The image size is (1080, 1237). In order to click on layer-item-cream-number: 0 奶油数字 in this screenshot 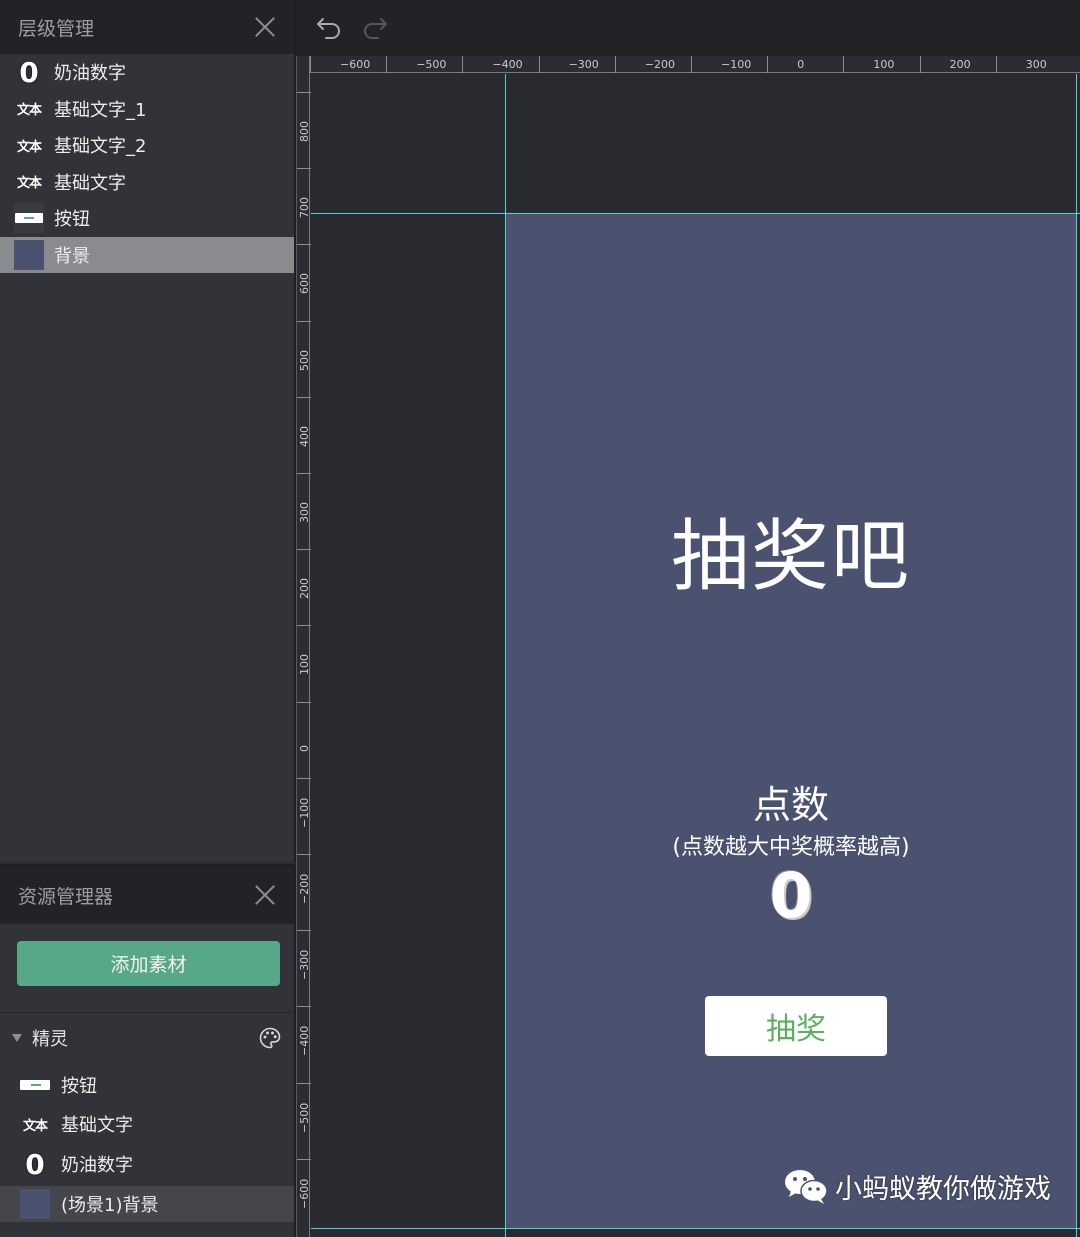, I will do `click(147, 72)`.